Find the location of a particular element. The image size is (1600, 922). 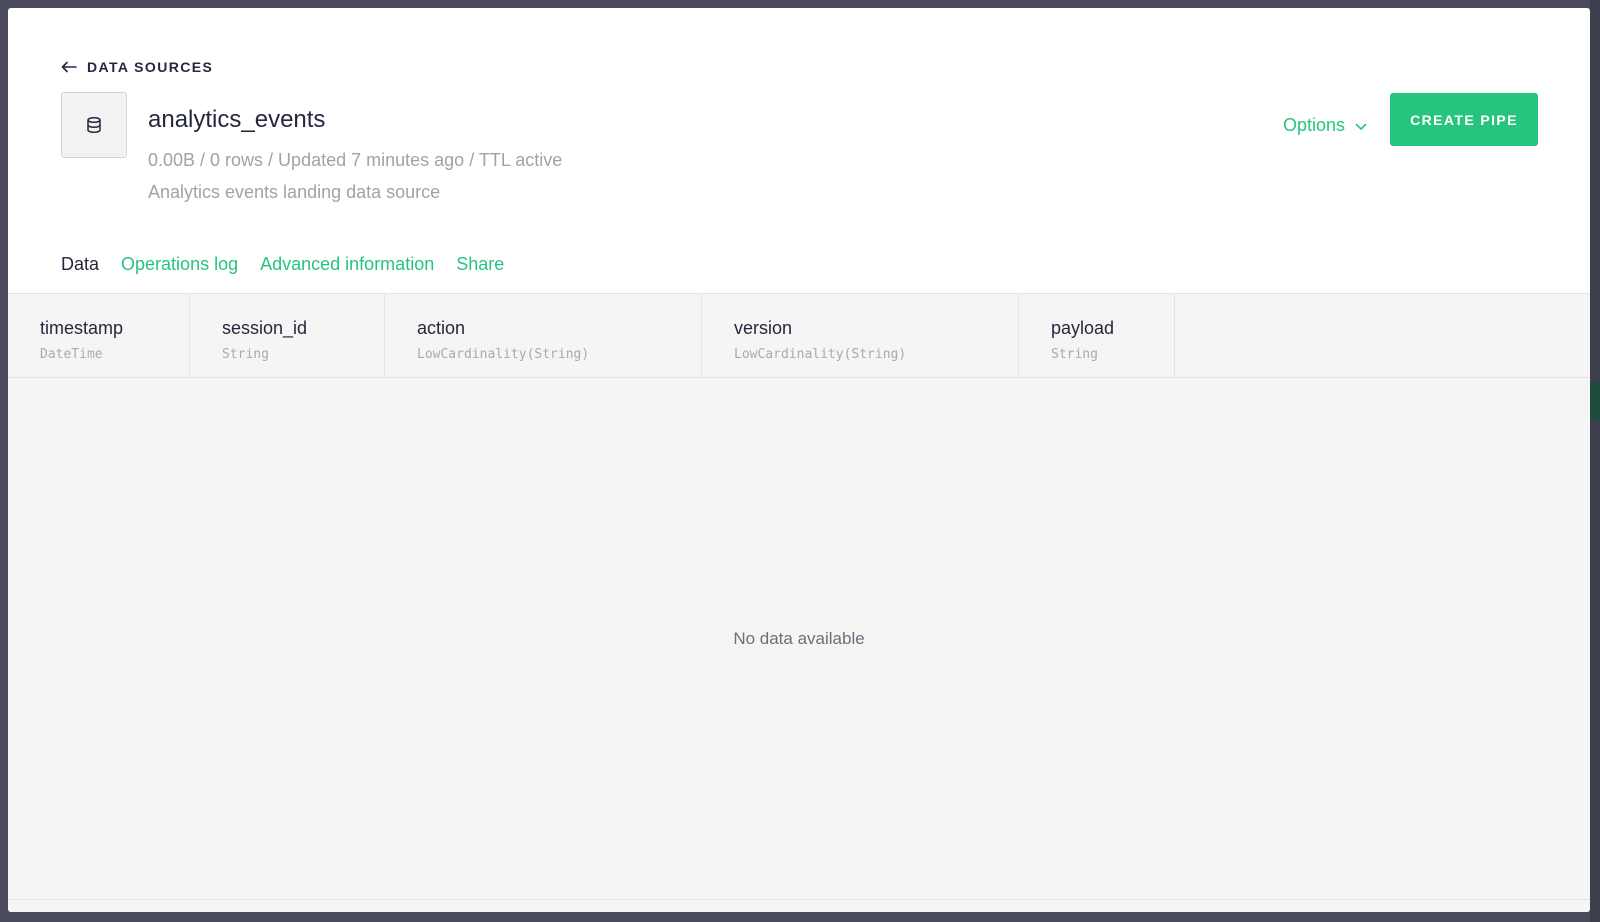

backdrop-edge is located at coordinates (1595, 461).